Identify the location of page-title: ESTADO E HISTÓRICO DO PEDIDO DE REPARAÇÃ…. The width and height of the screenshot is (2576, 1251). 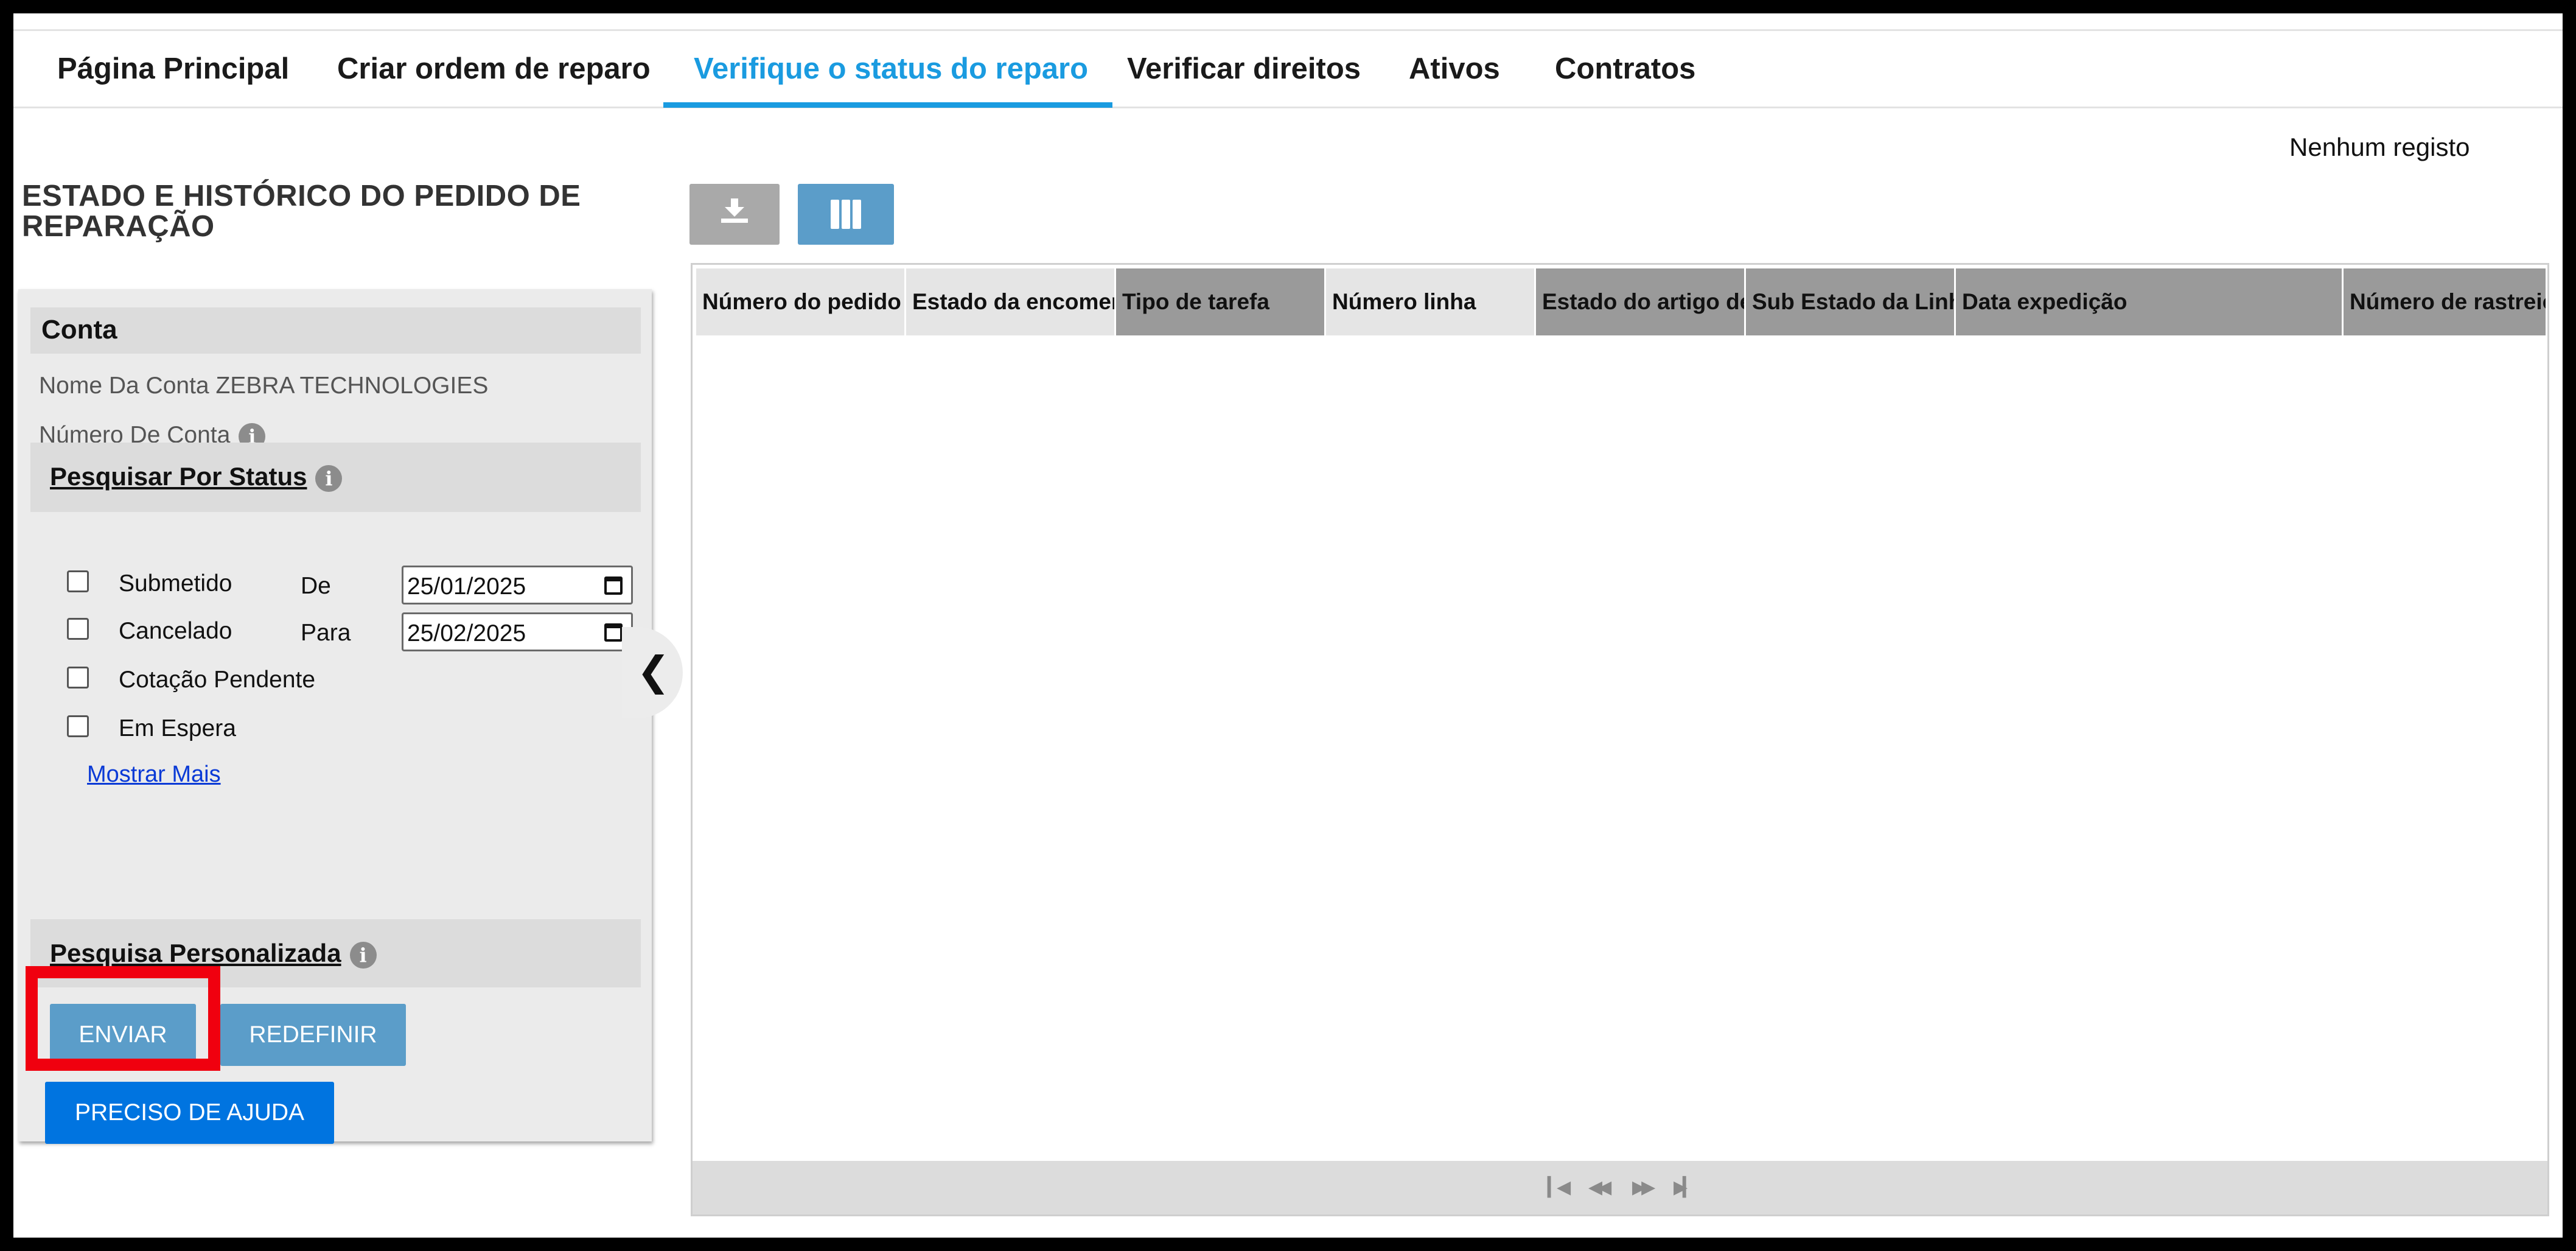
(301, 211).